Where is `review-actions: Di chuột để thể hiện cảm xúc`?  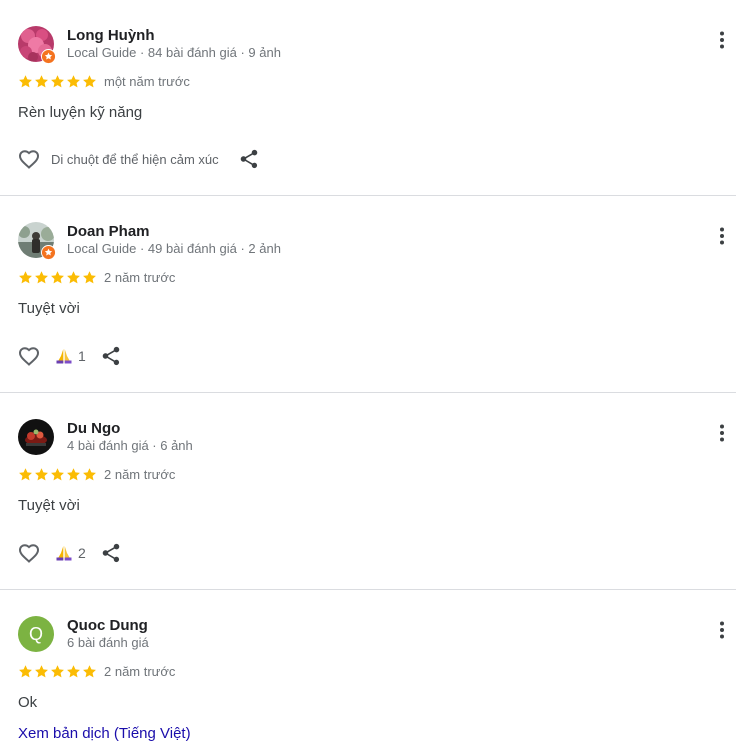
review-actions: Di chuột để thể hiện cảm xúc is located at coordinates (138, 159).